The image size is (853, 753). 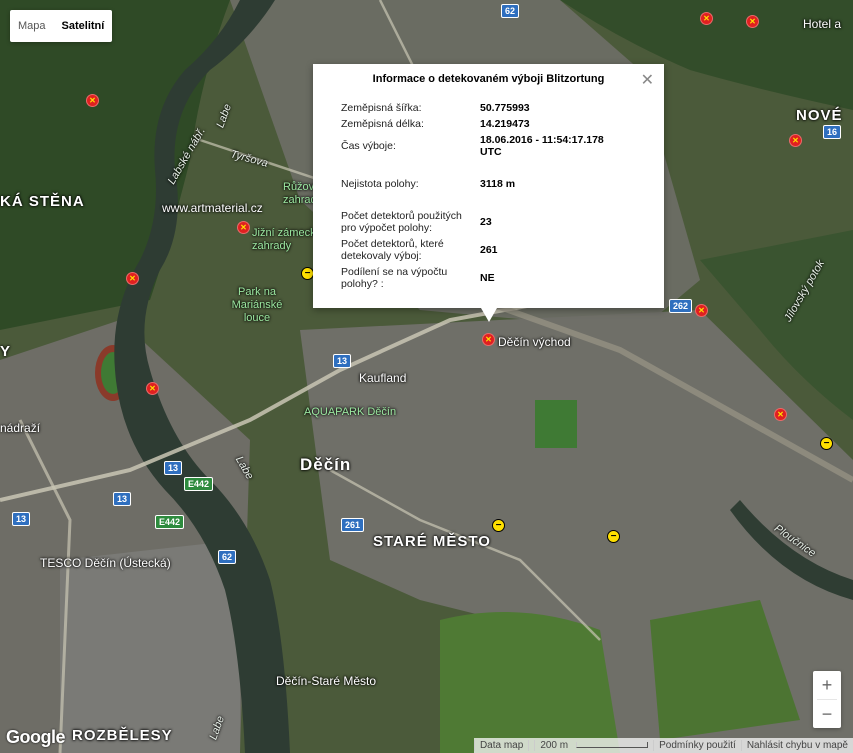 I want to click on info-value: 14.219473, so click(x=505, y=124).